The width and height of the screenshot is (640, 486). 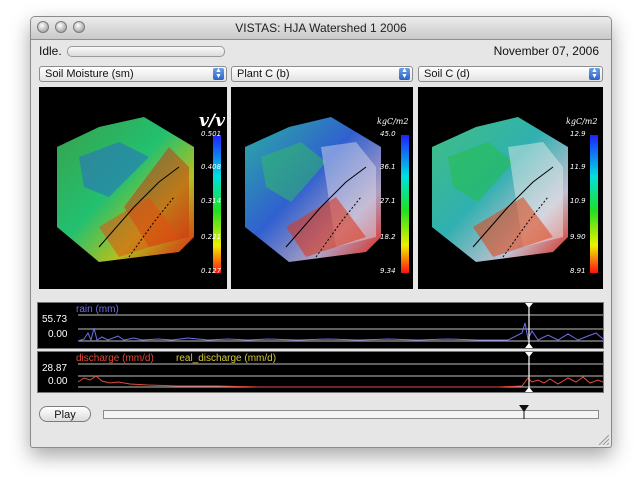 I want to click on colorbar-tick: 8.91, so click(x=578, y=271).